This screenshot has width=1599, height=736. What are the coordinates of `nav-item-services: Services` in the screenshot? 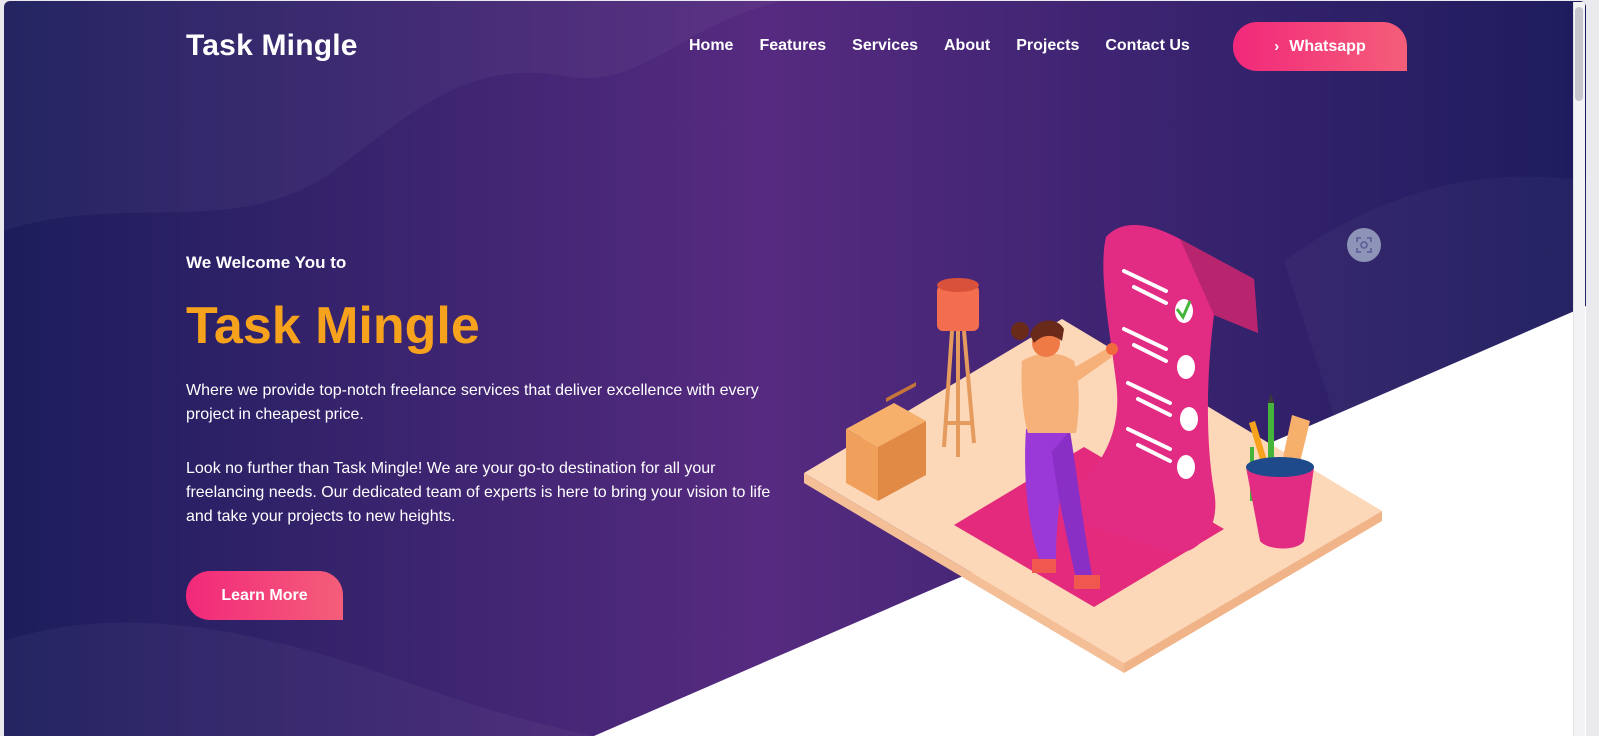 It's located at (885, 46).